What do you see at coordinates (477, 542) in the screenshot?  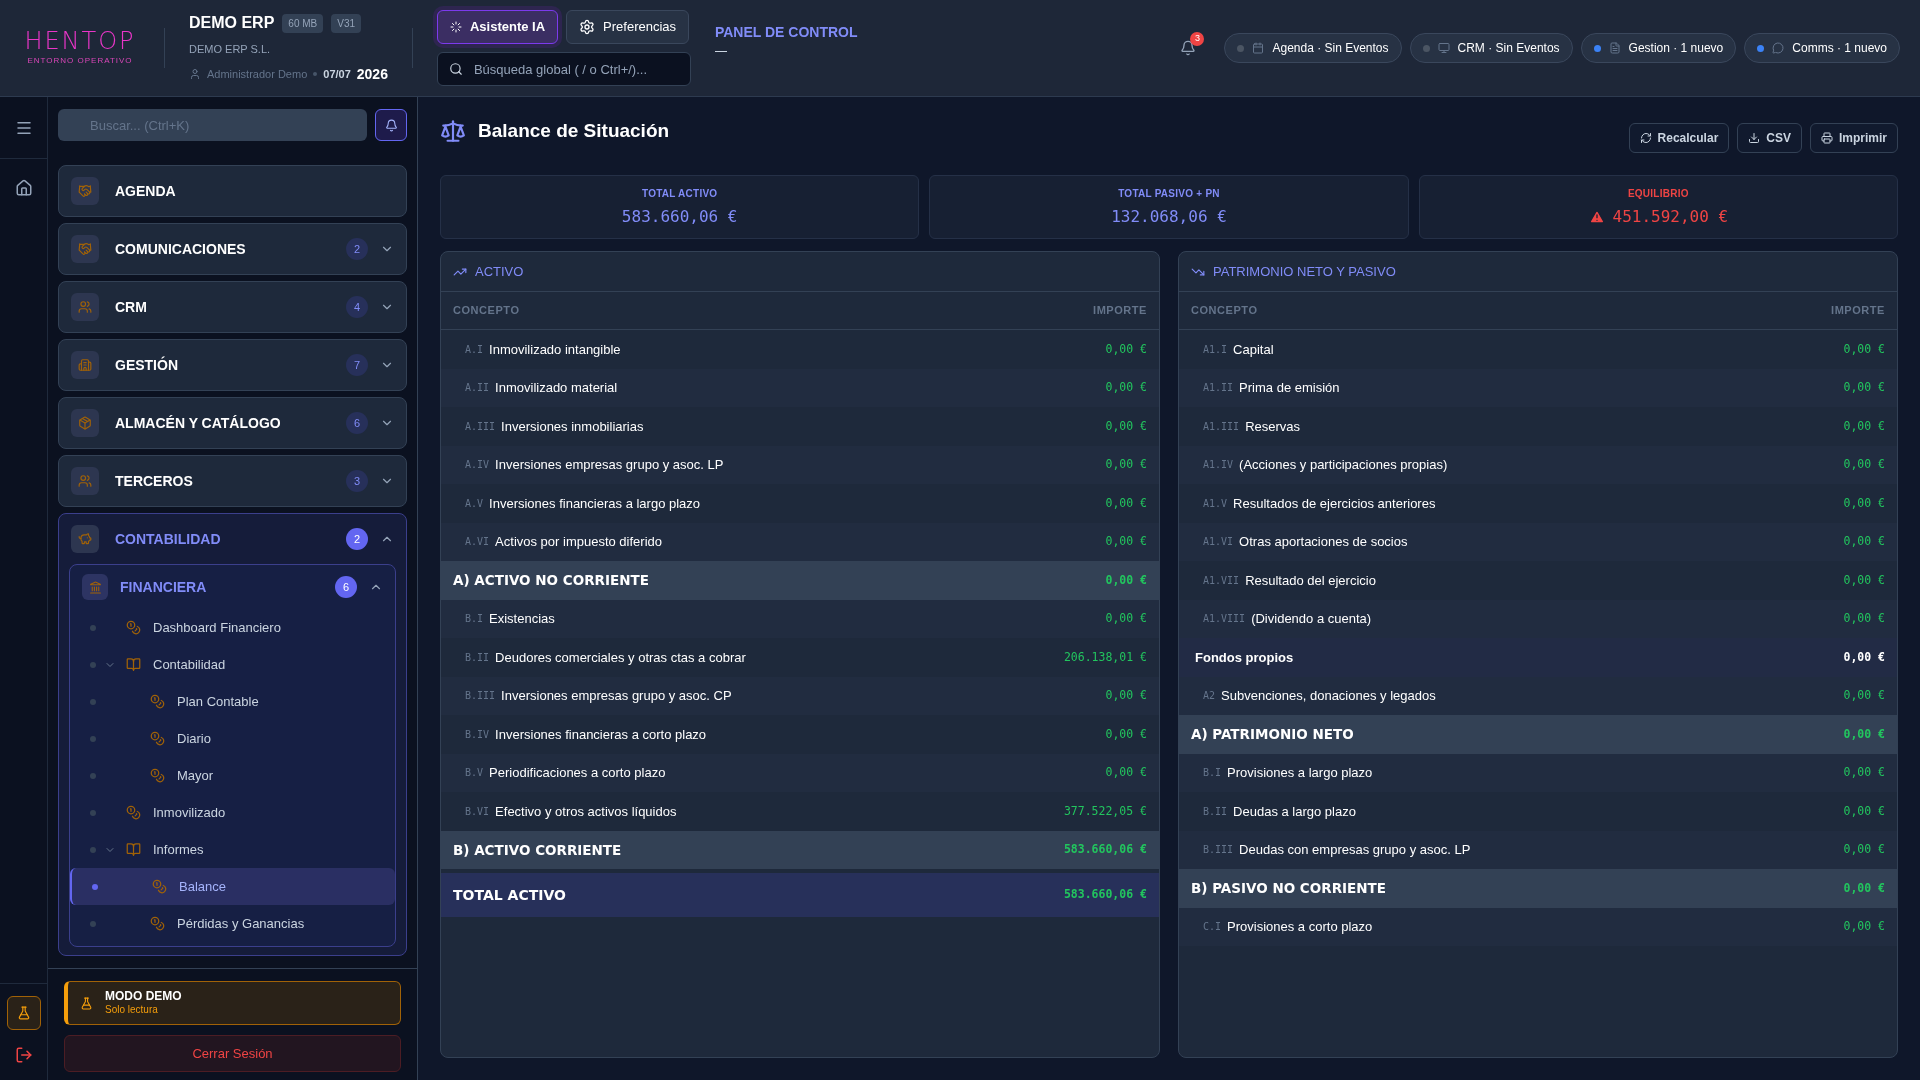 I see `row-code: A.VI` at bounding box center [477, 542].